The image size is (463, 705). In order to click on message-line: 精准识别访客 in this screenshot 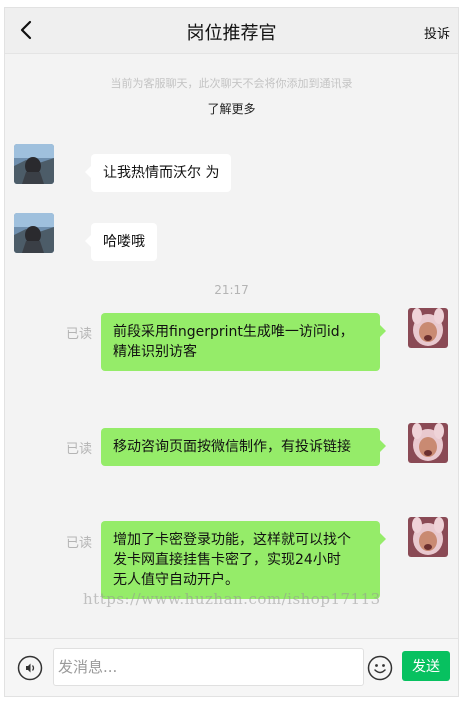, I will do `click(155, 352)`.